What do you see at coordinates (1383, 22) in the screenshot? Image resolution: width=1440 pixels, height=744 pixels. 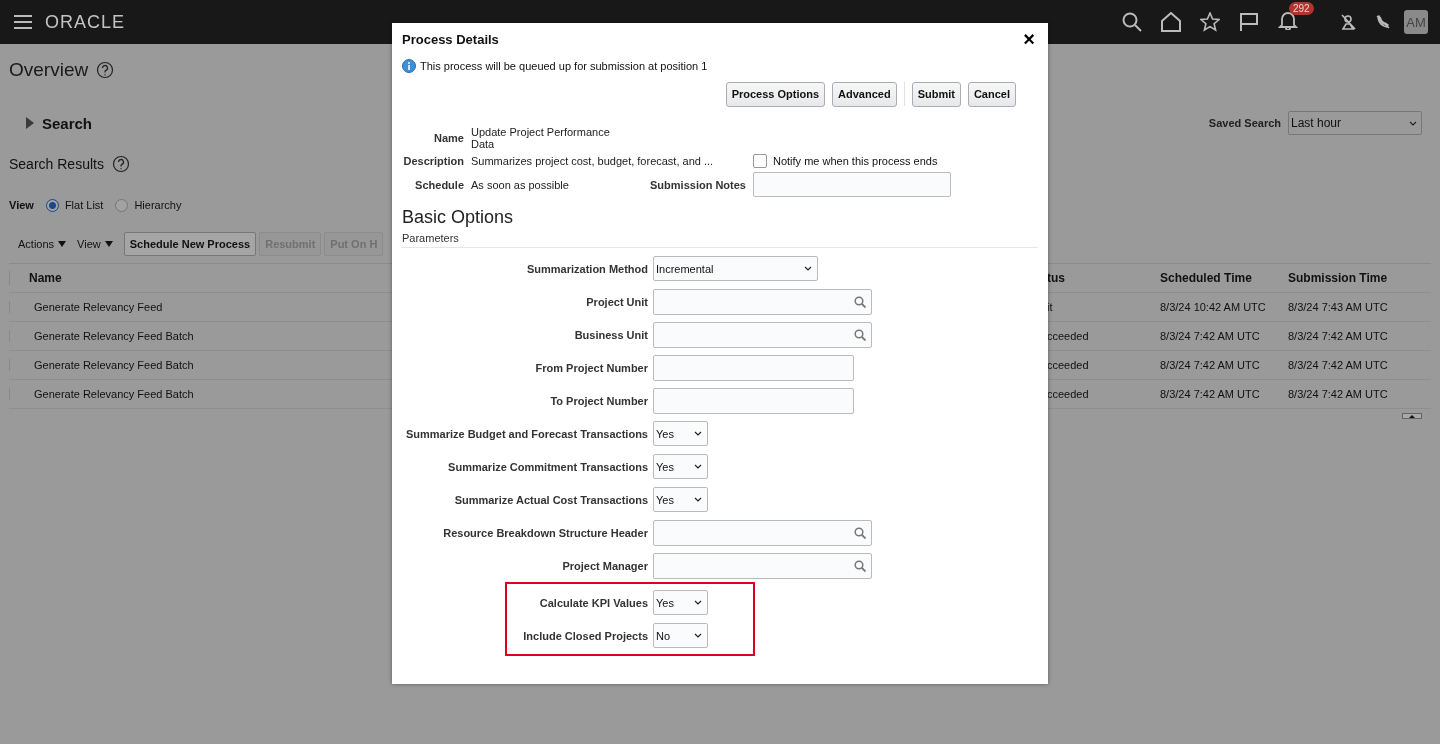 I see `crossed-phone-icon` at bounding box center [1383, 22].